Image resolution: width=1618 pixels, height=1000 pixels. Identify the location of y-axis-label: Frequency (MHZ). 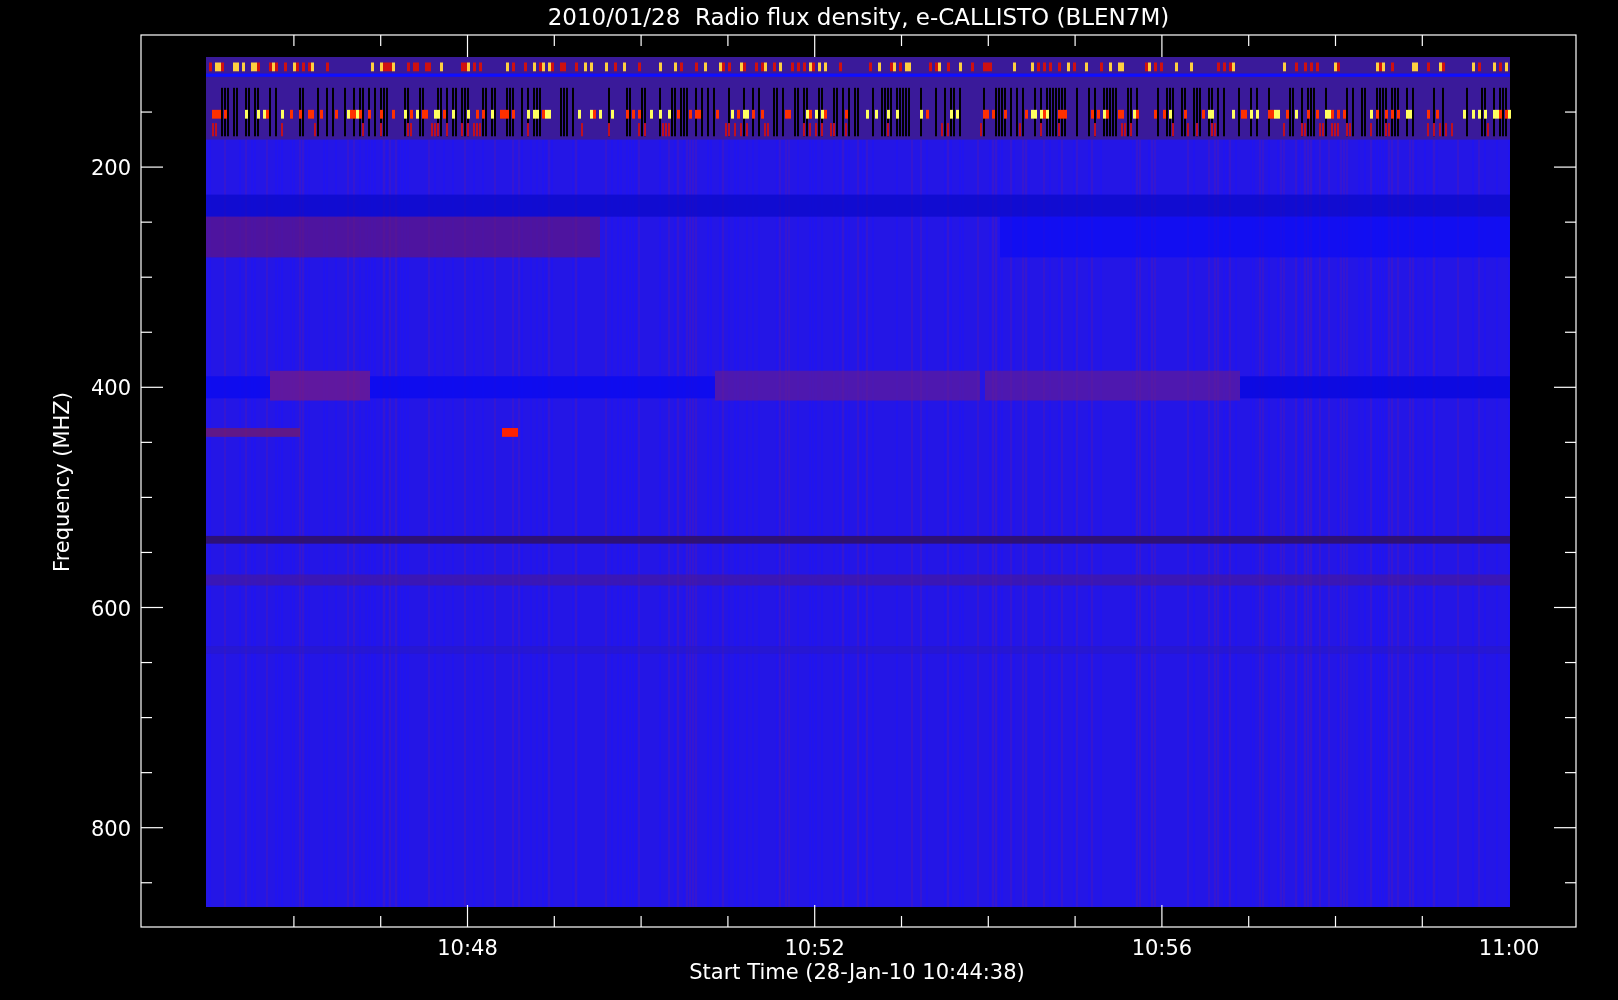
(62, 482).